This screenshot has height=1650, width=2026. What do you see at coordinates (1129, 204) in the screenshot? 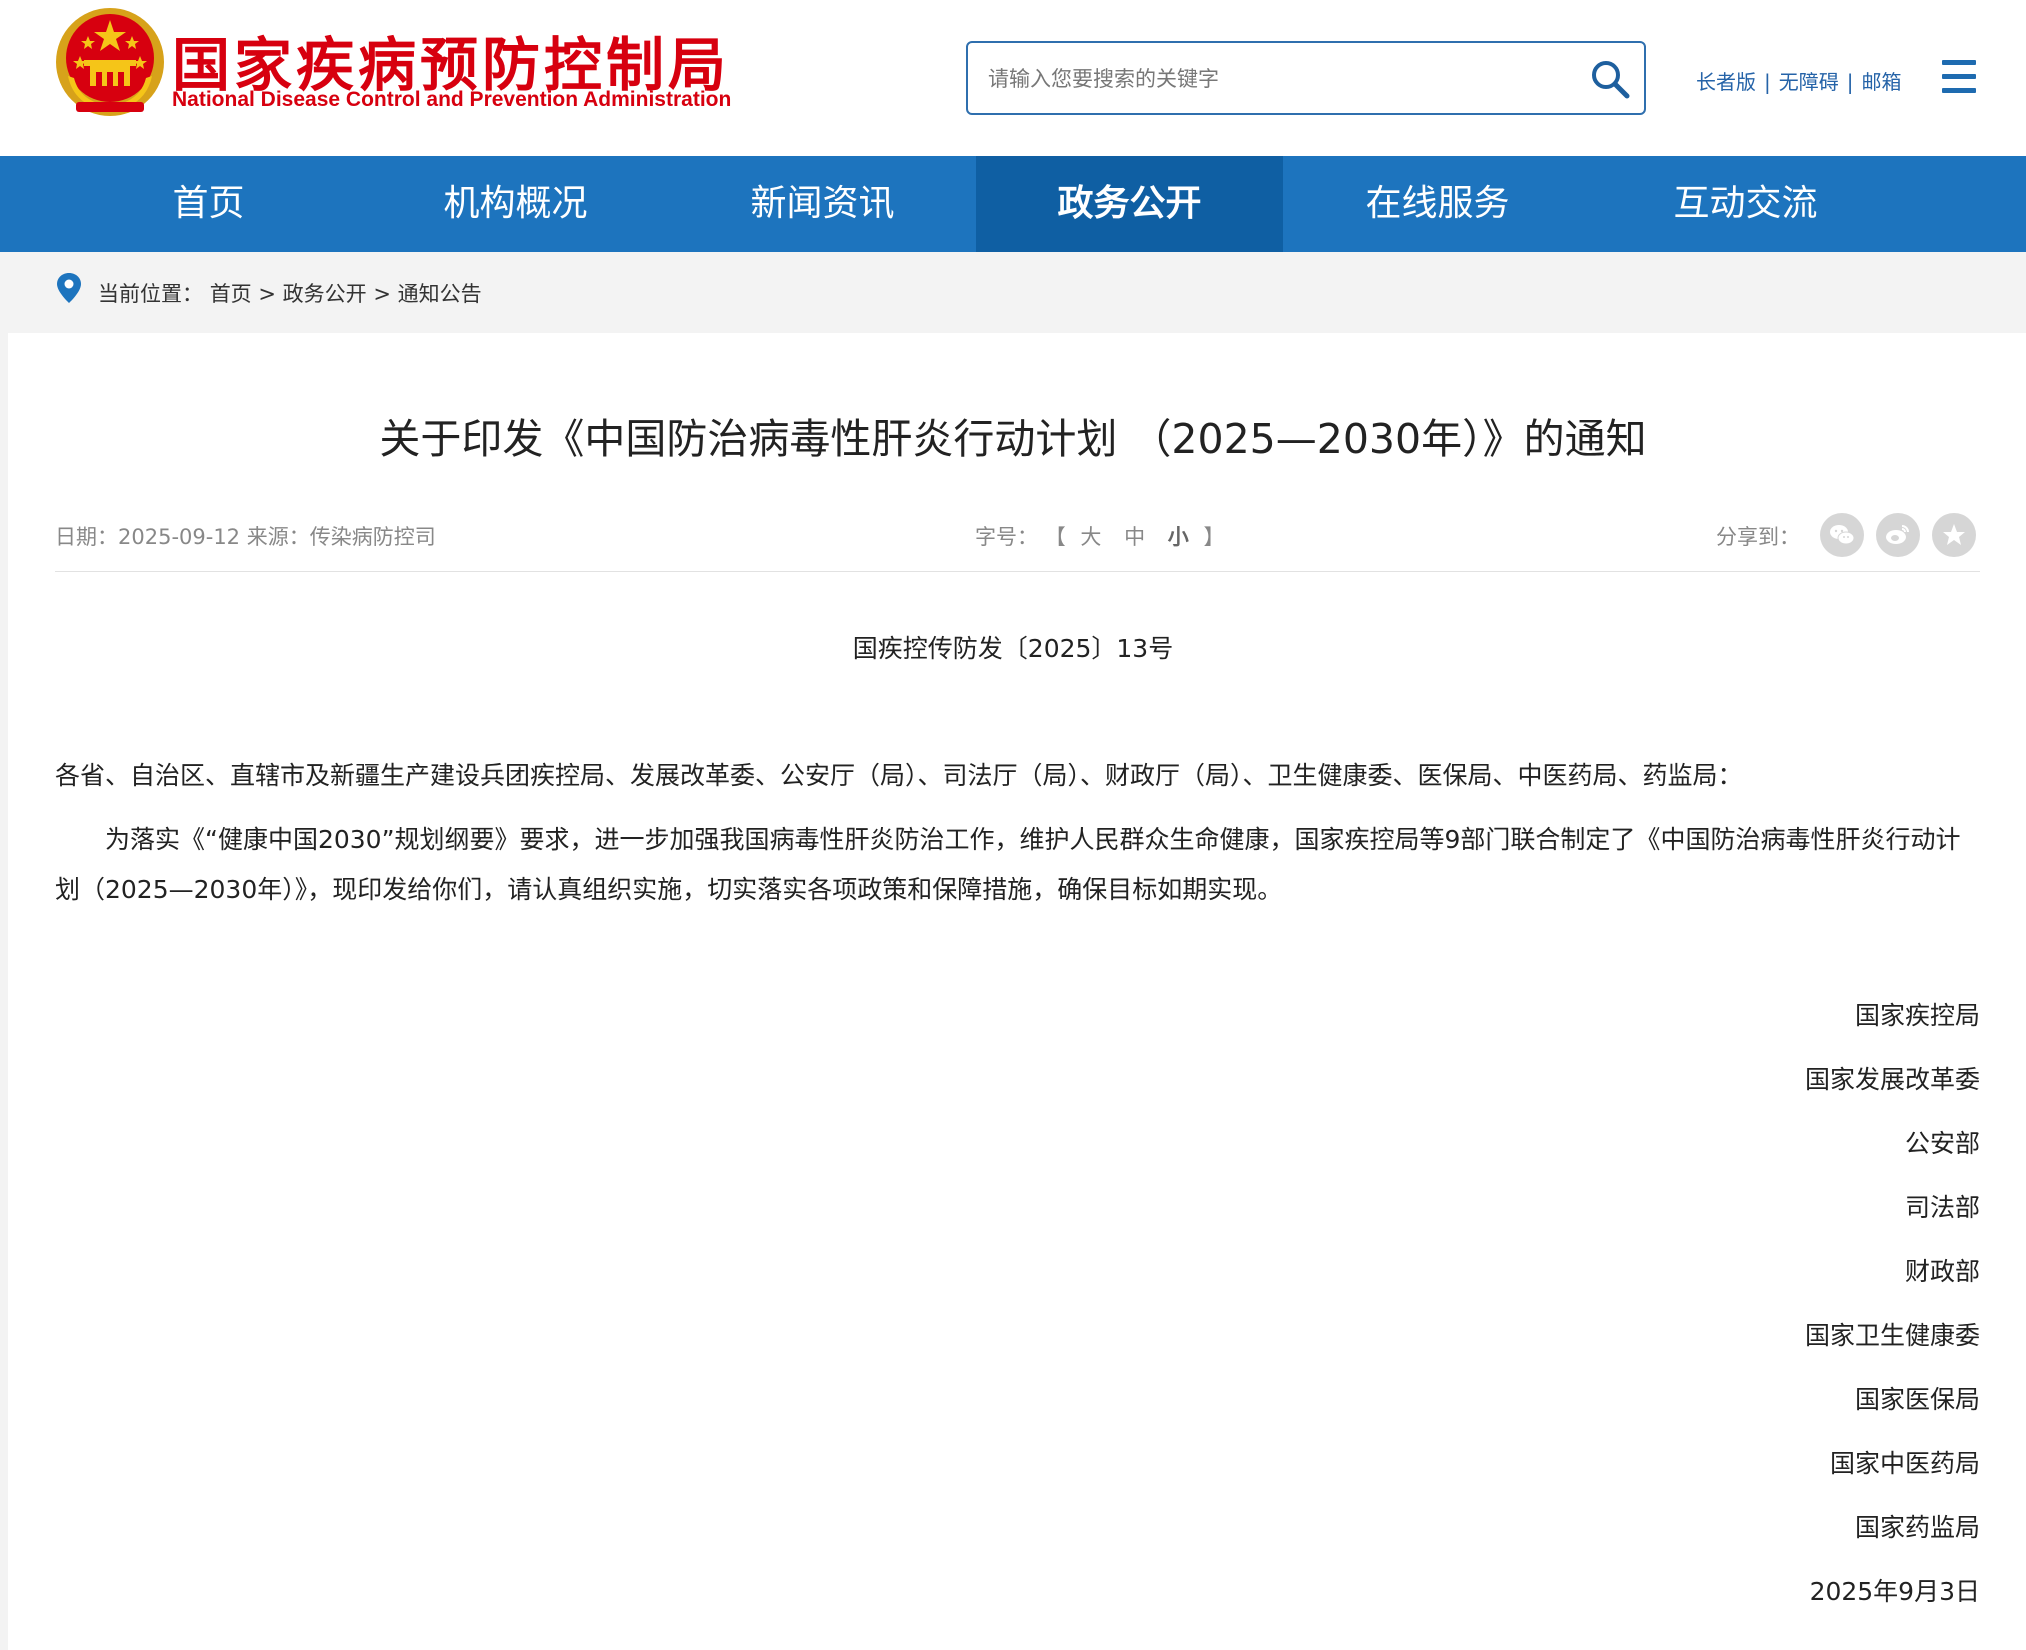
I see `nav-item-government-affairs: 政务公开` at bounding box center [1129, 204].